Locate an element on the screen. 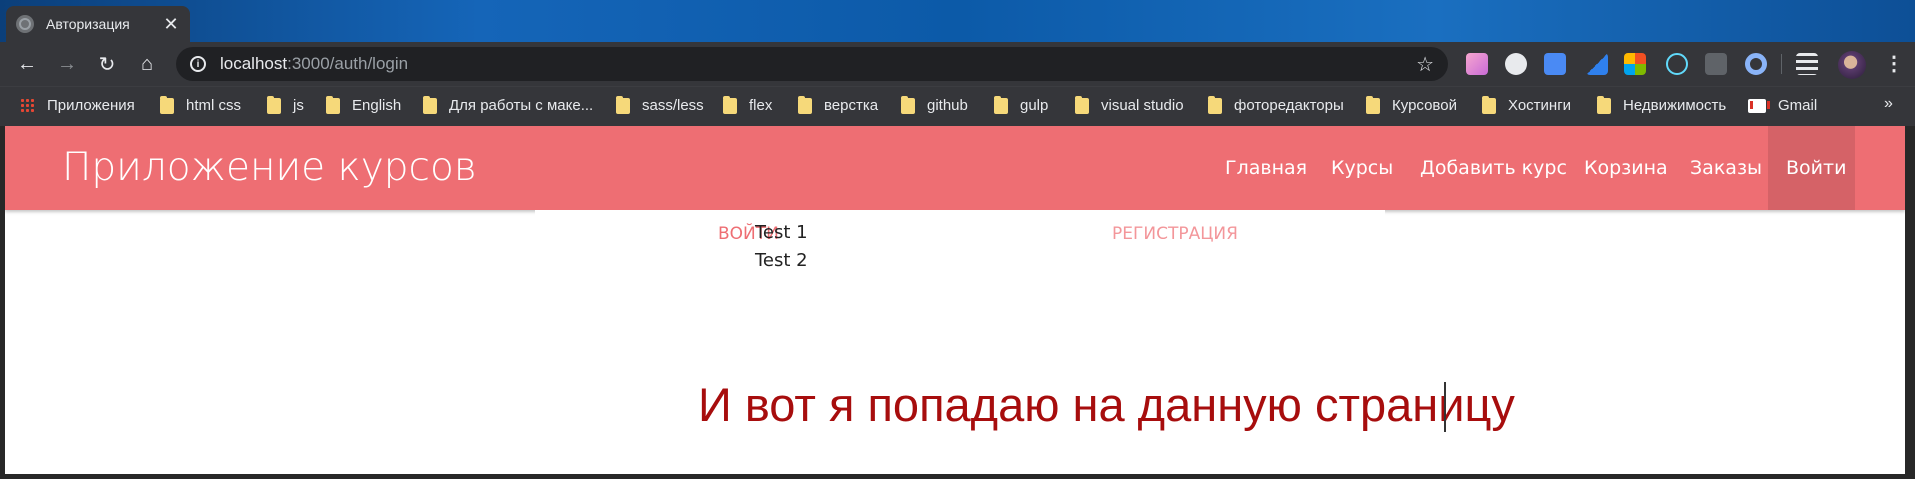 The height and width of the screenshot is (479, 1915). bookmark-folder: js is located at coordinates (285, 104).